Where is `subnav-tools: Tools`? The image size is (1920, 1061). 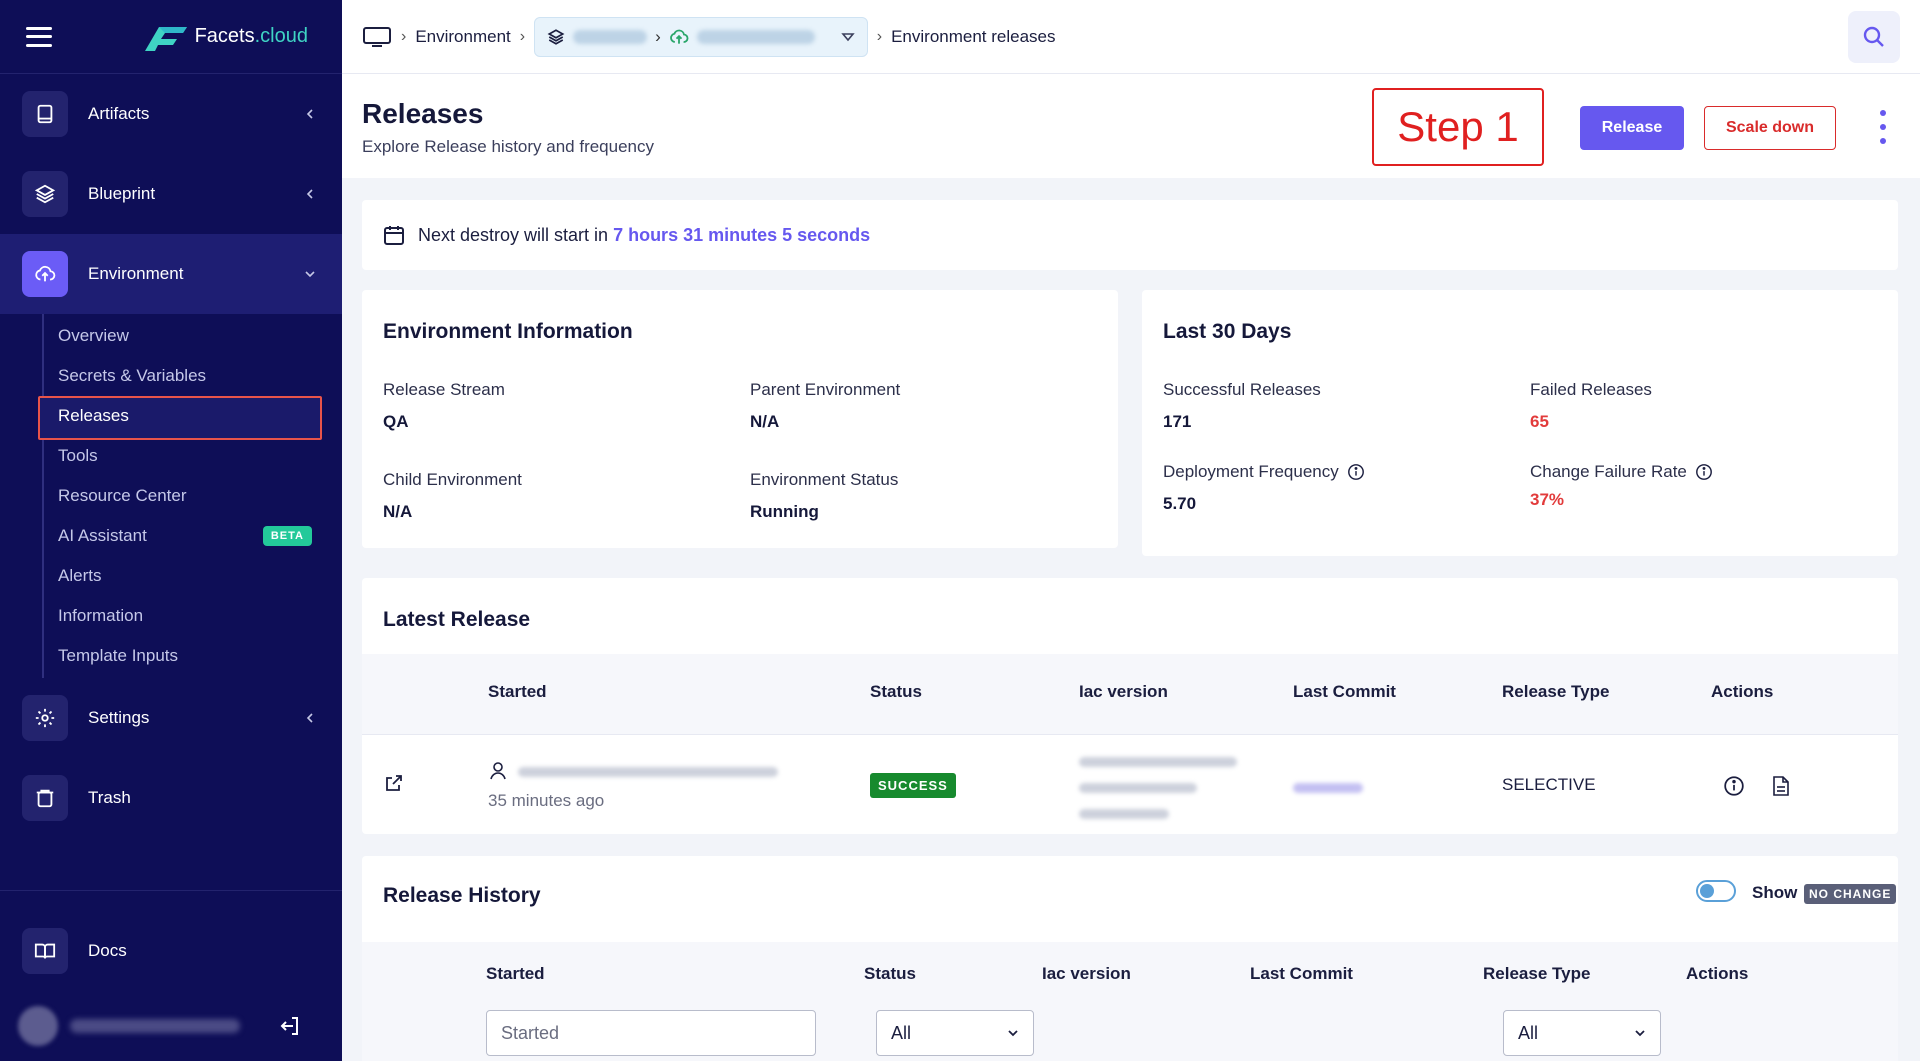
subnav-tools: Tools is located at coordinates (193, 456).